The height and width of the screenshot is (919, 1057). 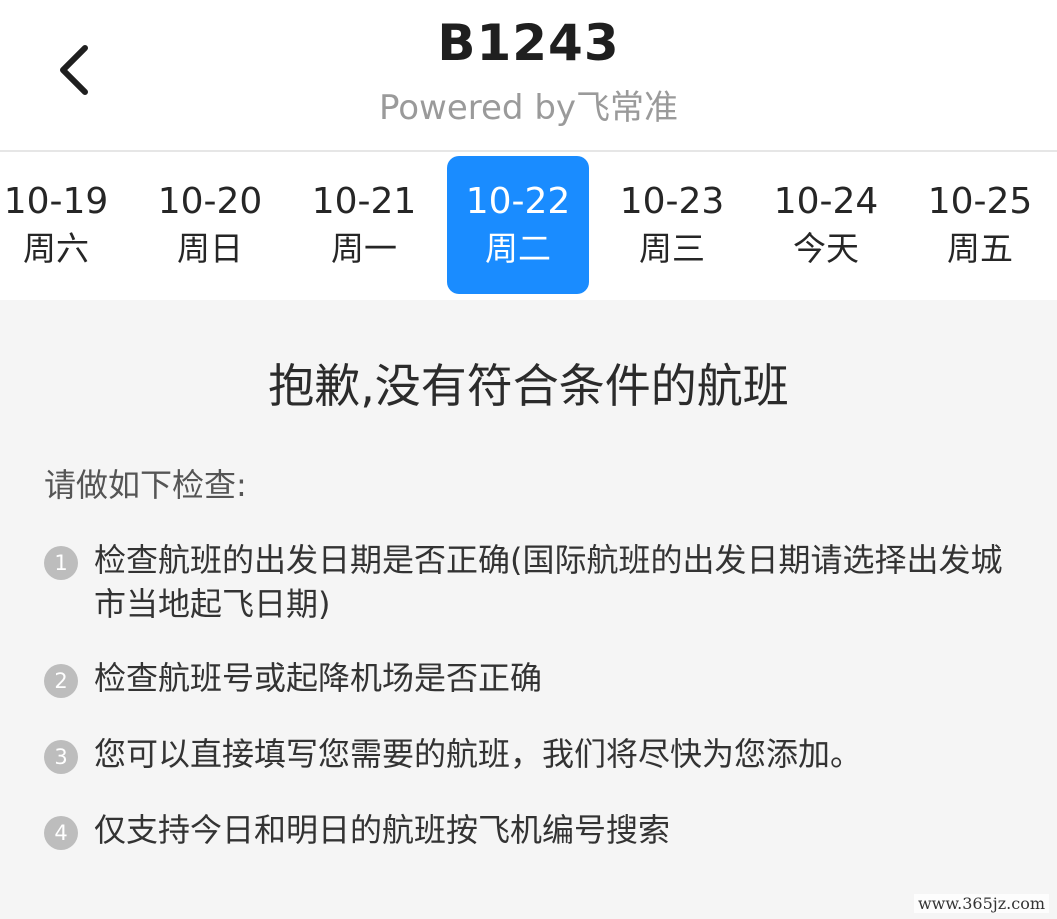 What do you see at coordinates (210, 248) in the screenshot?
I see `date-tab-weekday: 周日` at bounding box center [210, 248].